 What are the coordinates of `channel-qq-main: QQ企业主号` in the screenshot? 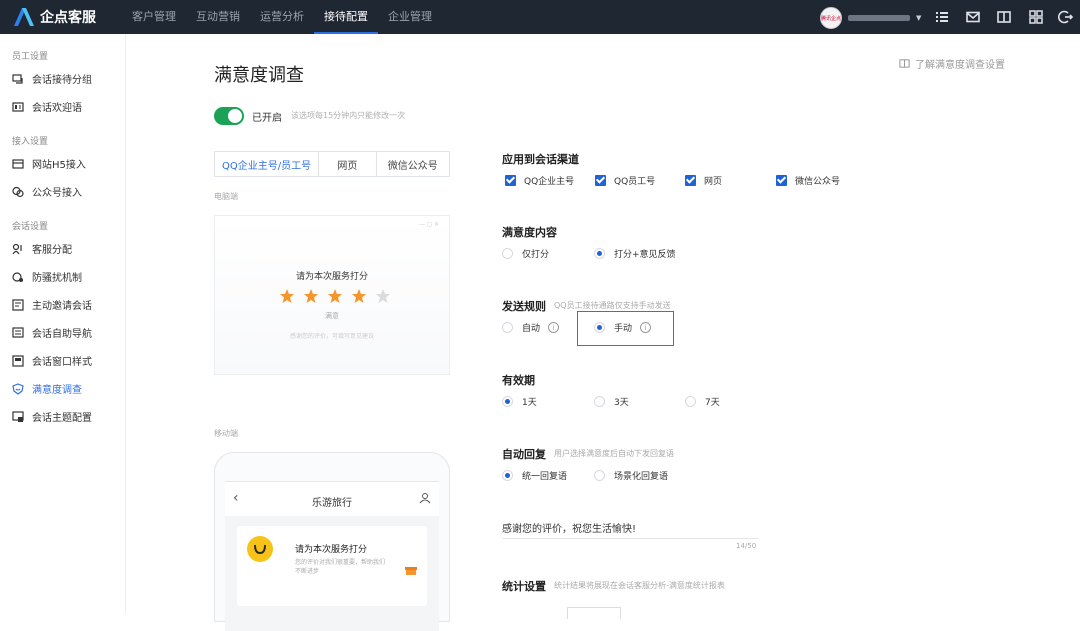 It's located at (539, 180).